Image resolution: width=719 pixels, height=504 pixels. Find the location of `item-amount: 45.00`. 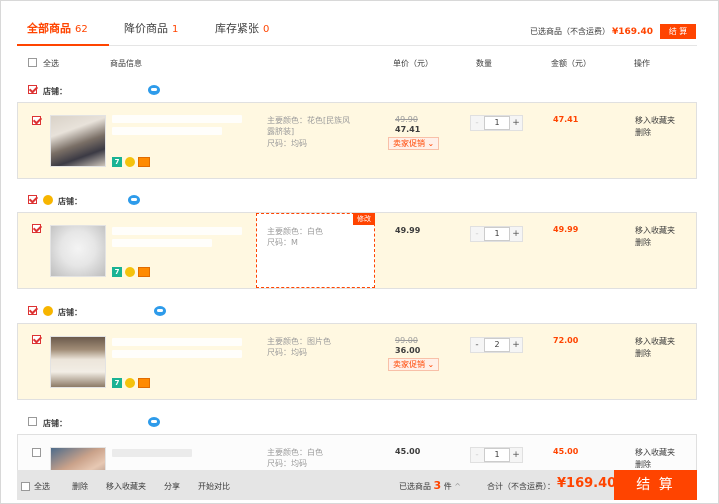

item-amount: 45.00 is located at coordinates (566, 451).